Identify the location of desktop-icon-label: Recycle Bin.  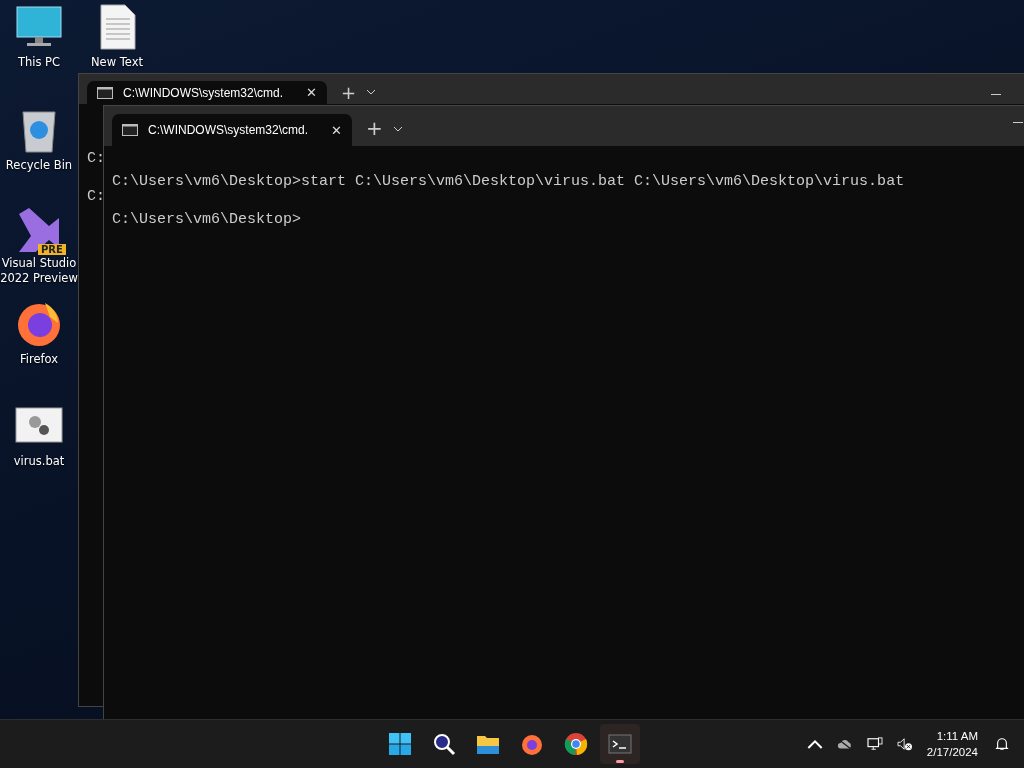
(39, 165).